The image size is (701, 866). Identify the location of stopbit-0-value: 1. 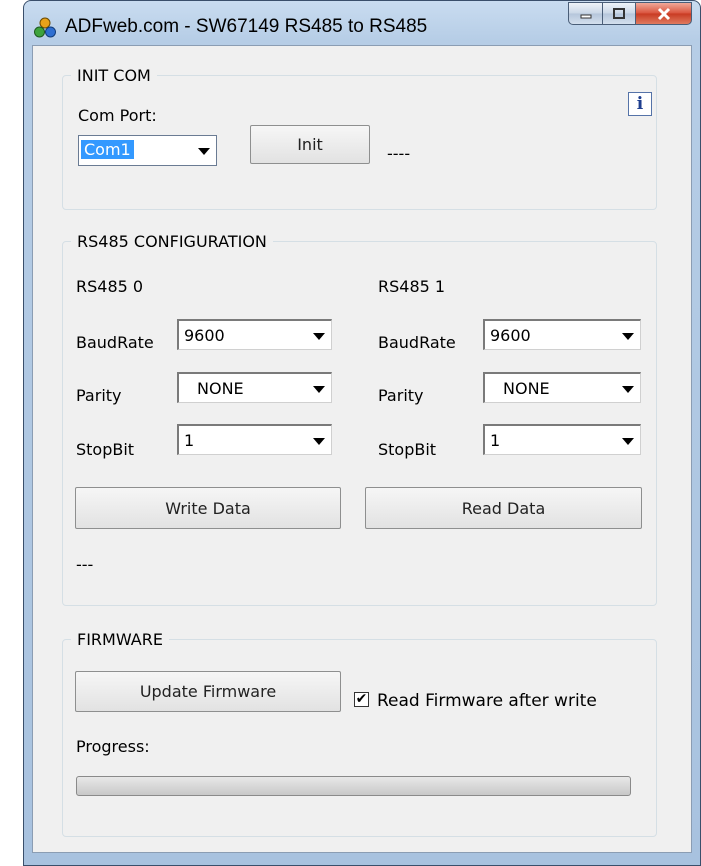
(189, 440).